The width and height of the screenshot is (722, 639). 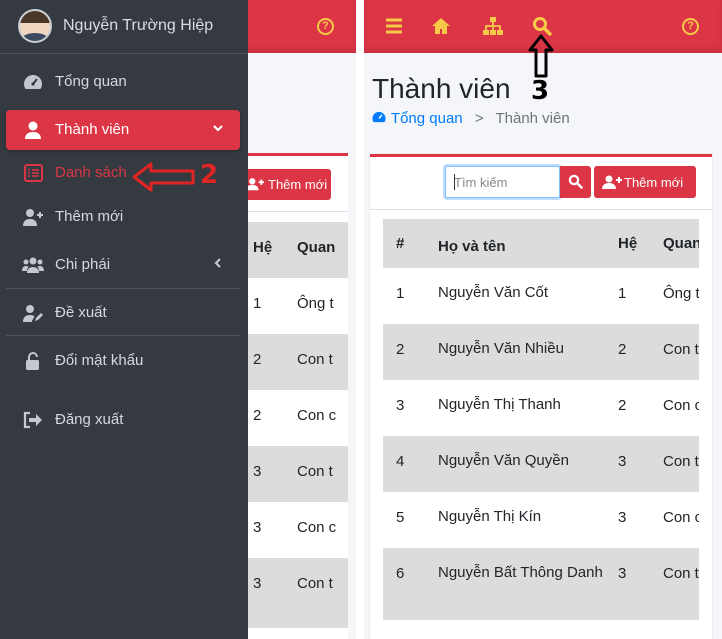 I want to click on sidebar-item-logout: Đăng xuất, so click(x=123, y=420).